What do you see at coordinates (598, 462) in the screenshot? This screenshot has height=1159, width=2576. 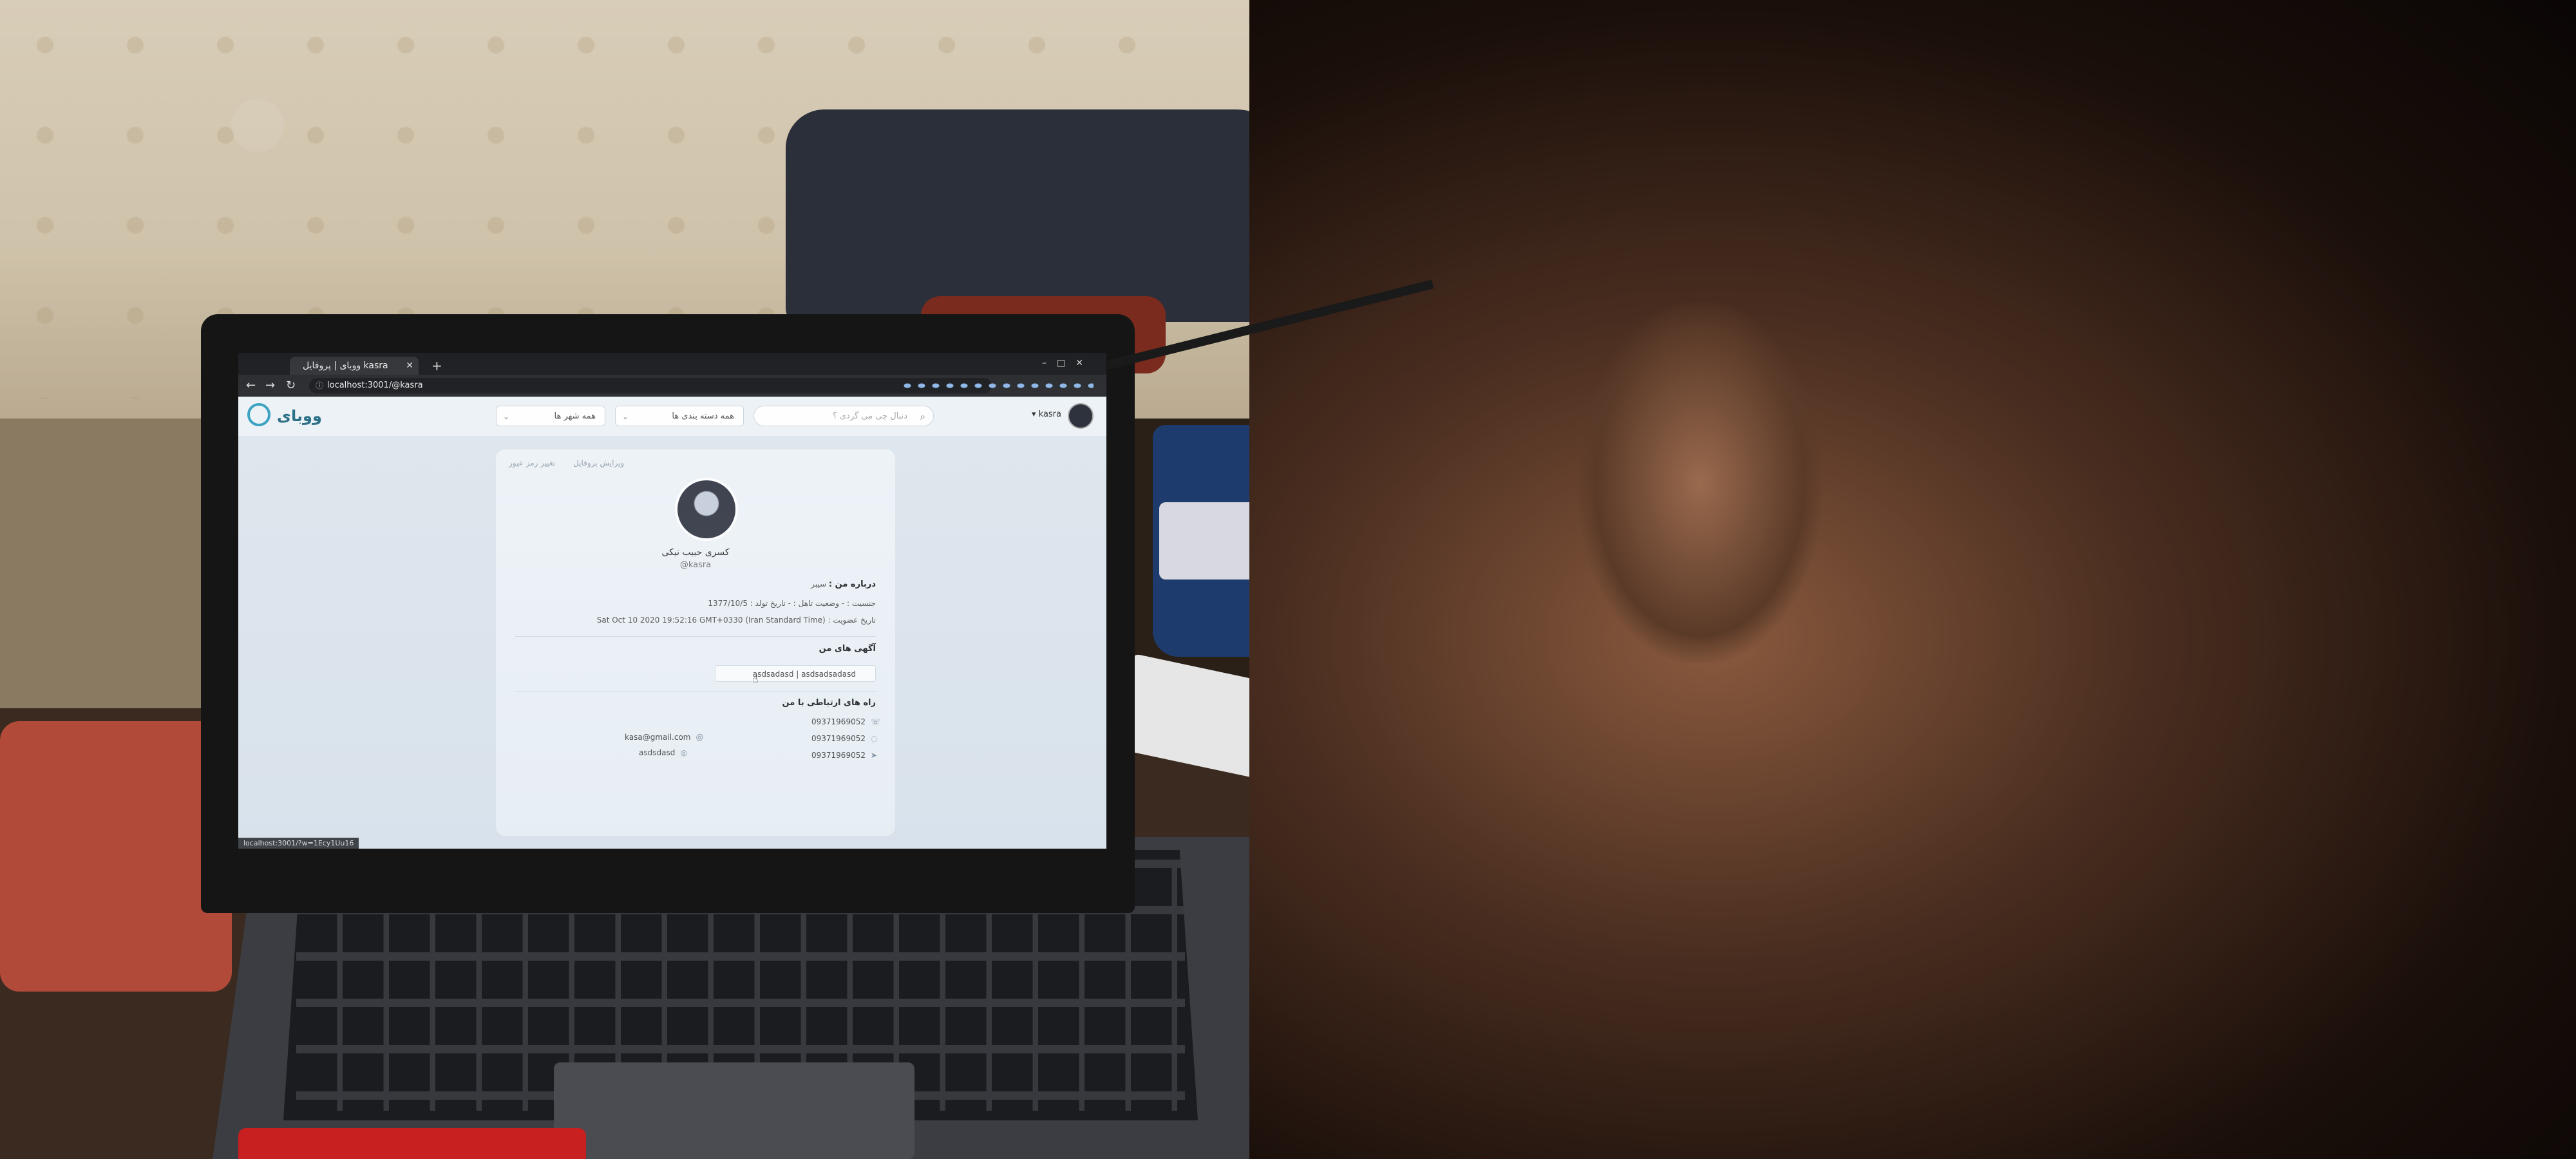 I see `tab-edit-profile: ویرایش پروفایل` at bounding box center [598, 462].